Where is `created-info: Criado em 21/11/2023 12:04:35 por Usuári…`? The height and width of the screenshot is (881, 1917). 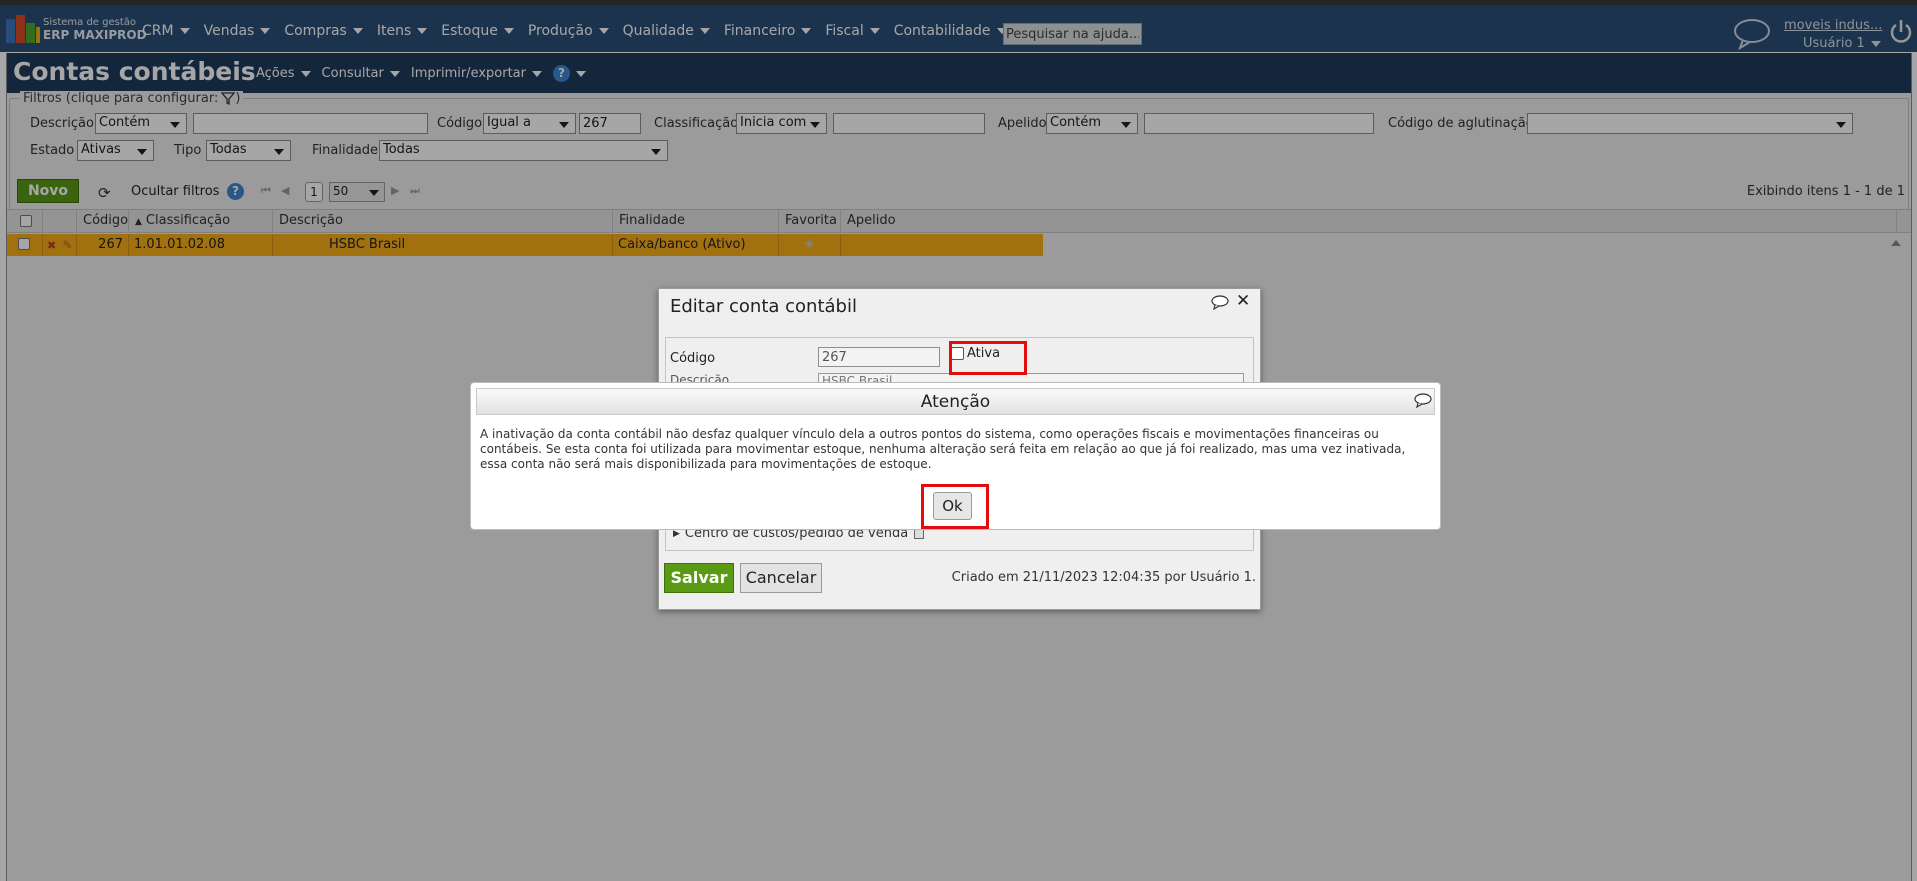
created-info: Criado em 21/11/2023 12:04:35 por Usuári… is located at coordinates (1103, 577).